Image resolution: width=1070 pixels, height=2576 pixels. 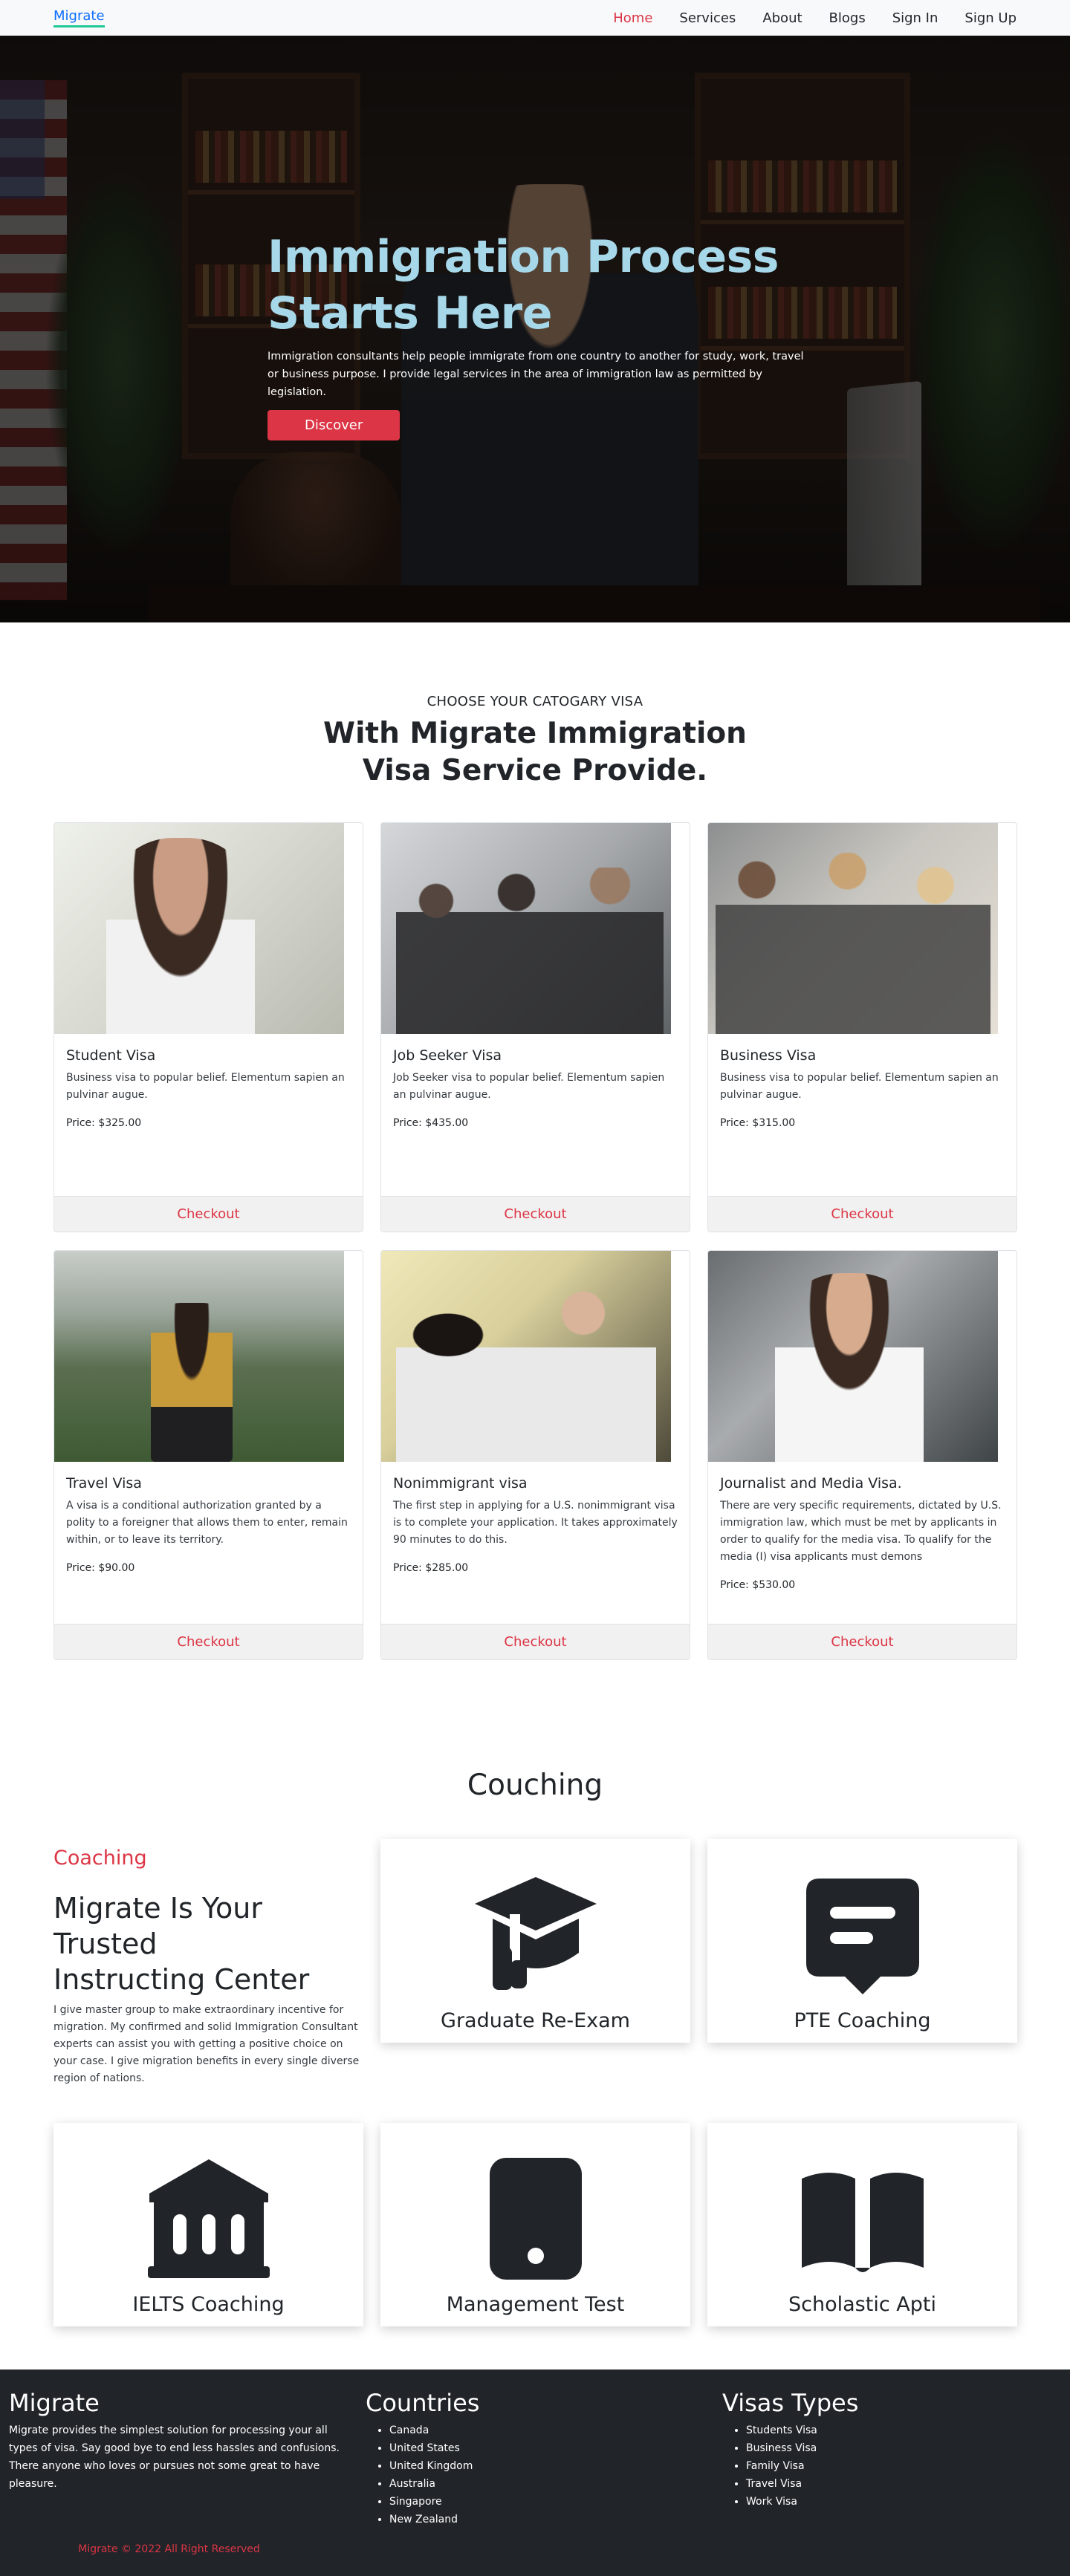 I want to click on coaching-card-pte: PTE Coaching, so click(x=862, y=1941).